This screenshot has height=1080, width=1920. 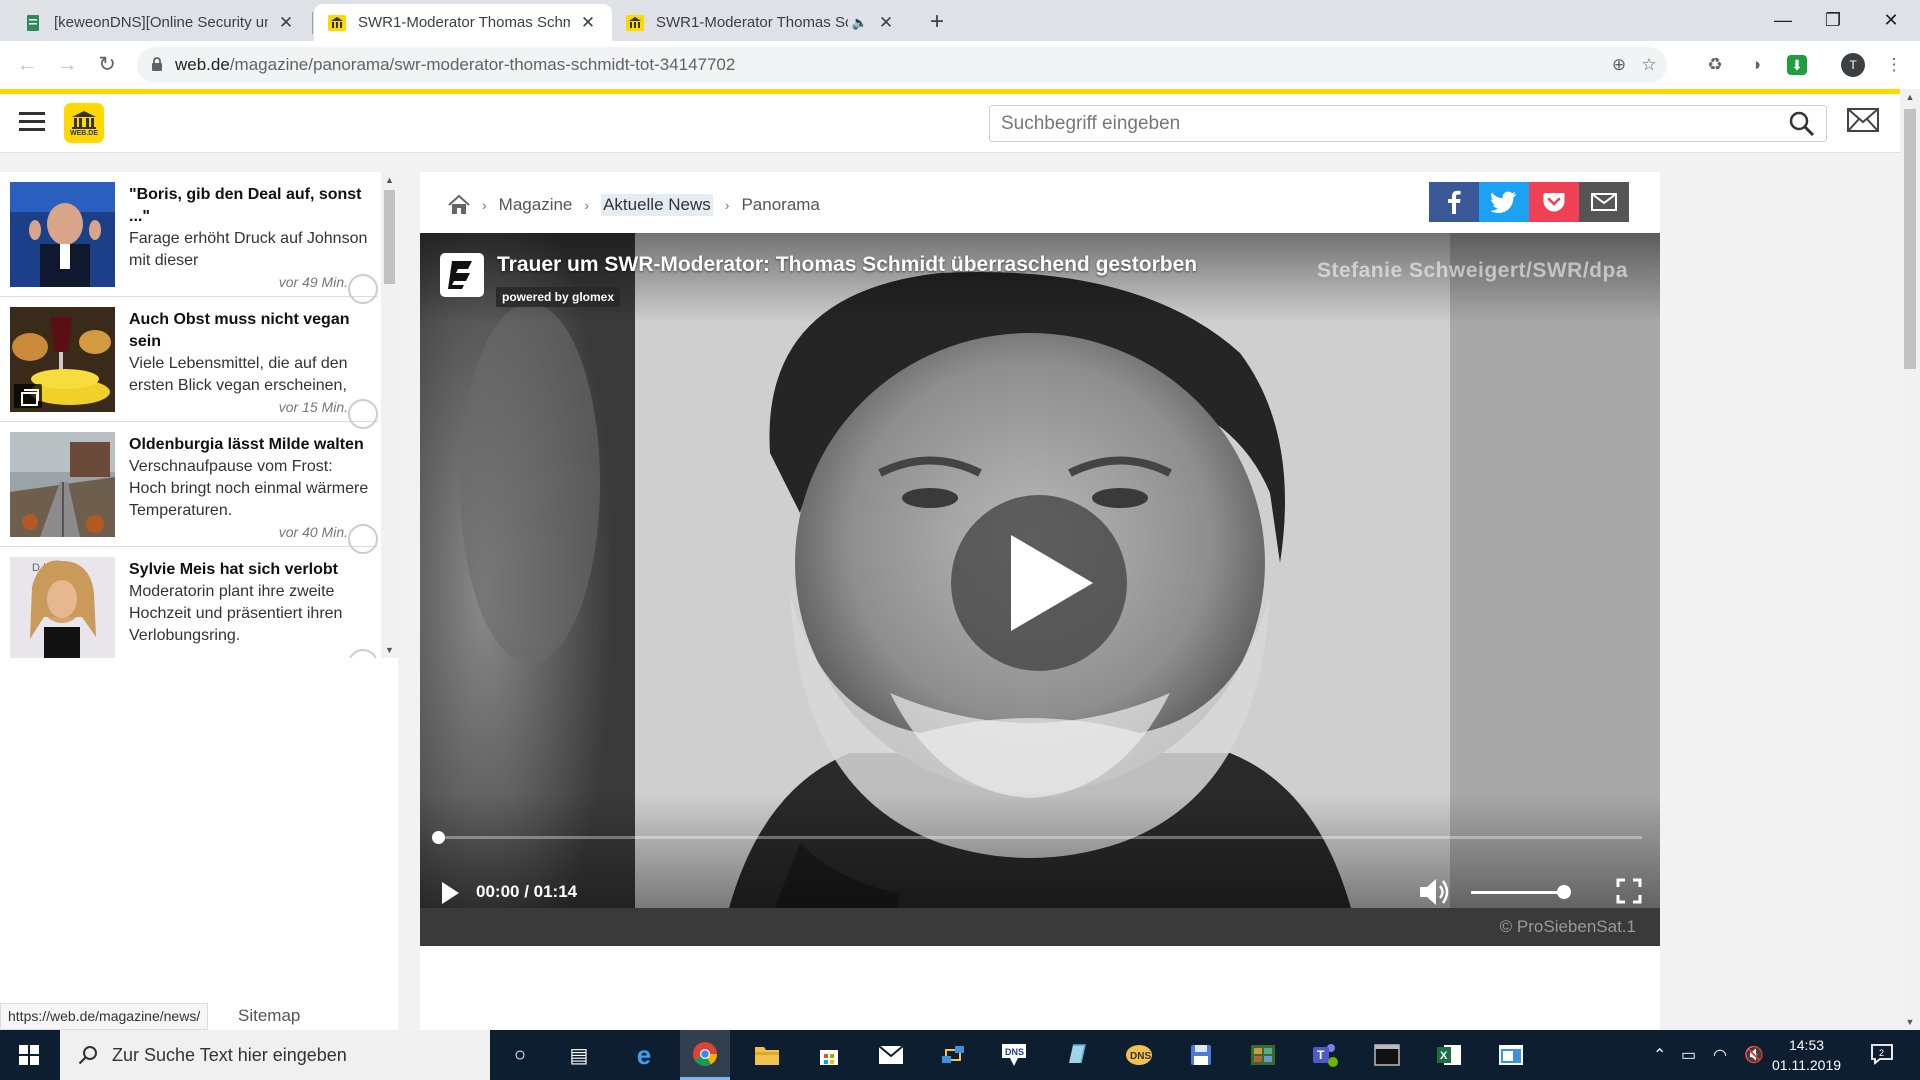 What do you see at coordinates (67, 65) in the screenshot?
I see `forward-button: →` at bounding box center [67, 65].